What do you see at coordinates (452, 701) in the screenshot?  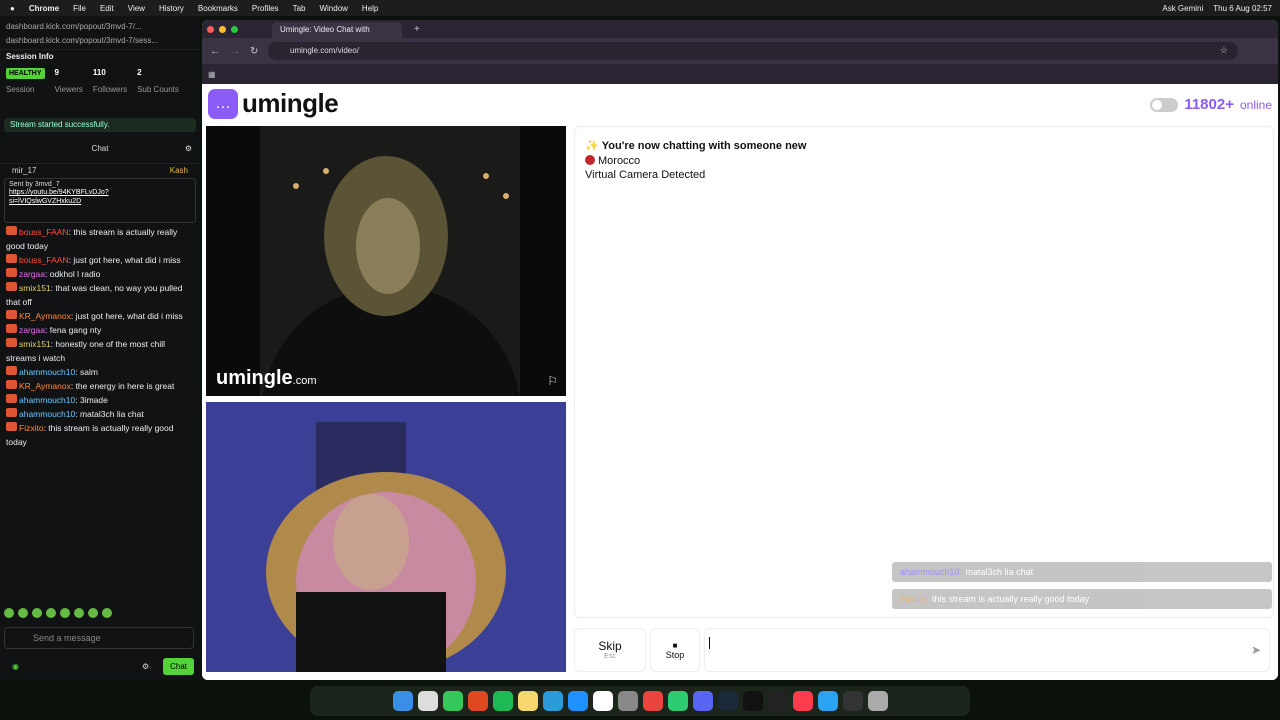 I see `messages-icon` at bounding box center [452, 701].